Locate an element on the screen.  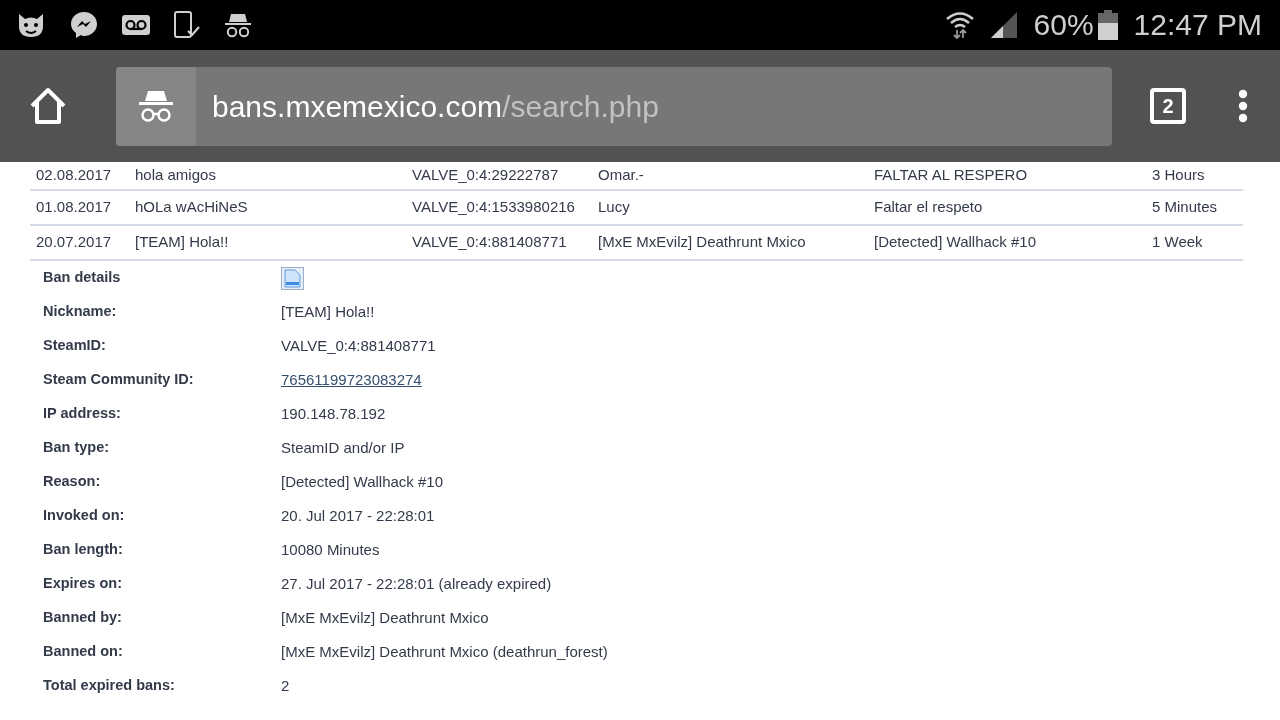
cat-face-icon is located at coordinates (31, 25).